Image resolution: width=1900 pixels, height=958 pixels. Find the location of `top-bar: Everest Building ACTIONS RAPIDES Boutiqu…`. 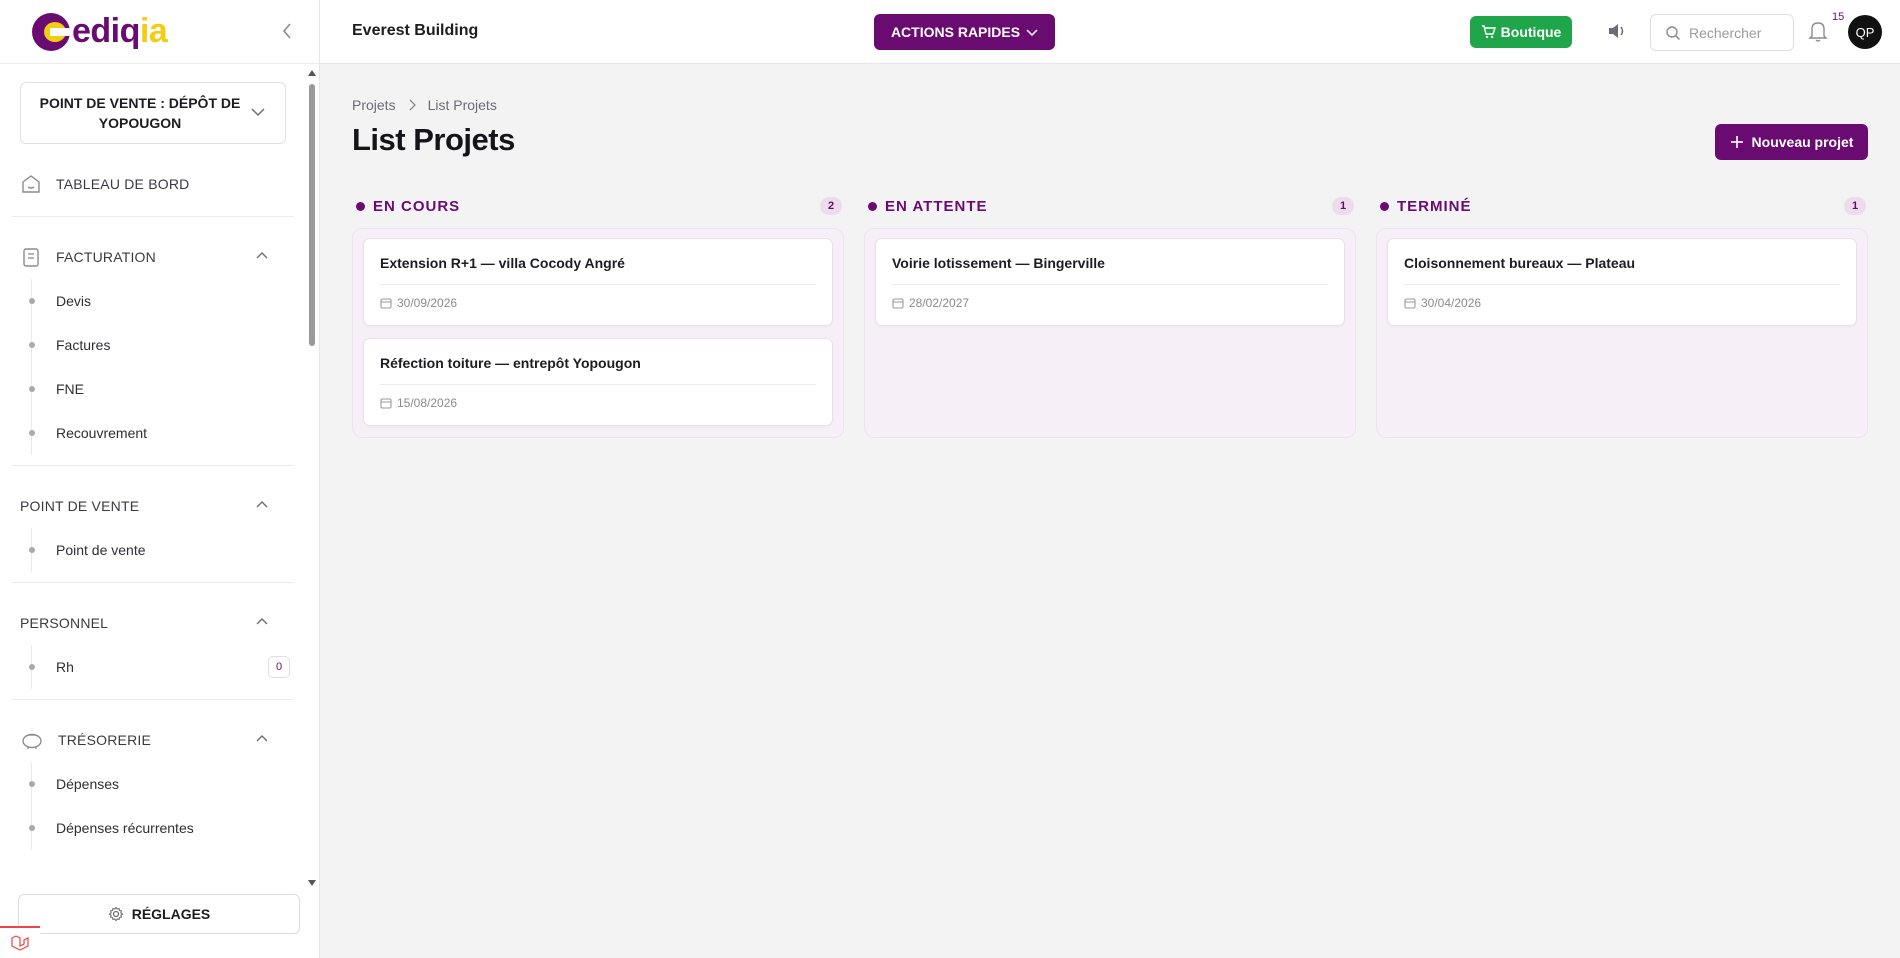

top-bar: Everest Building ACTIONS RAPIDES Boutiqu… is located at coordinates (1110, 32).